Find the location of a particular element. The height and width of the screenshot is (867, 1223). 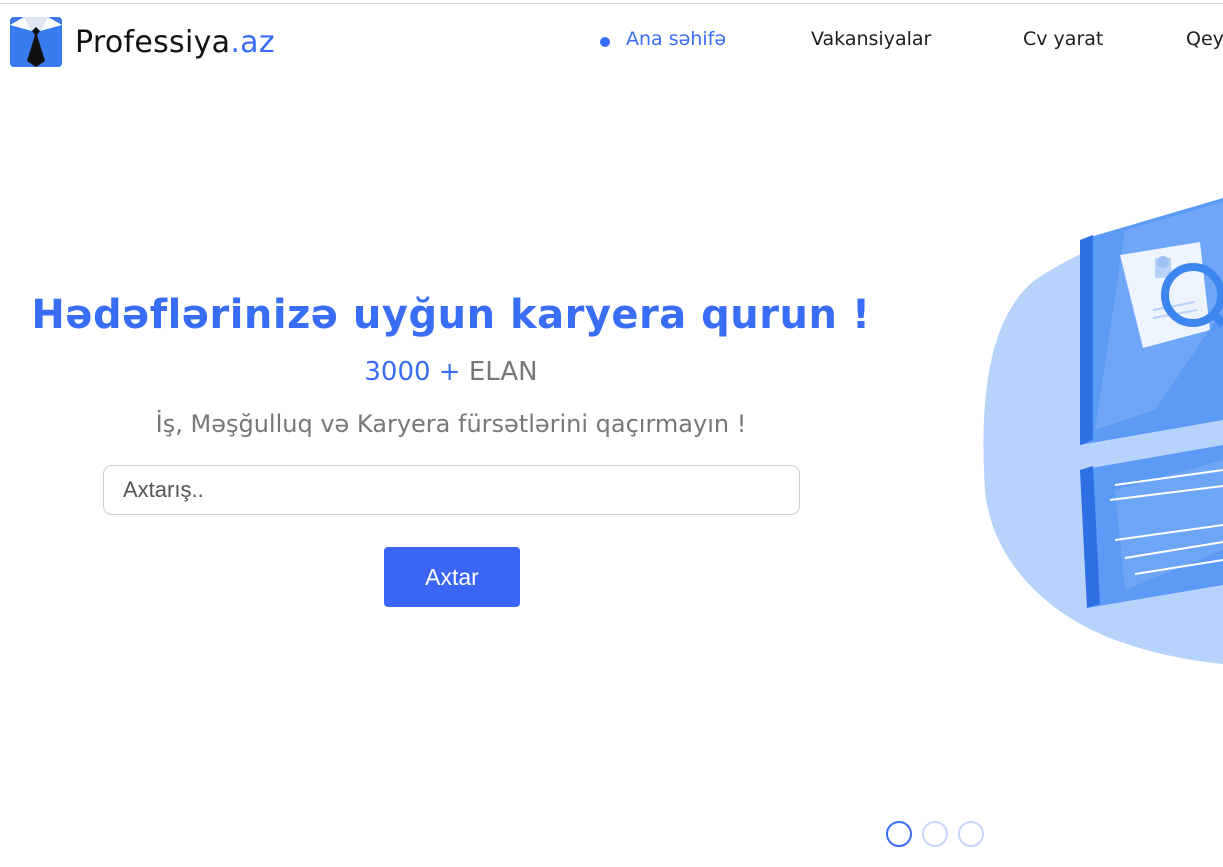

brand-name-main: Professiya is located at coordinates (153, 42).